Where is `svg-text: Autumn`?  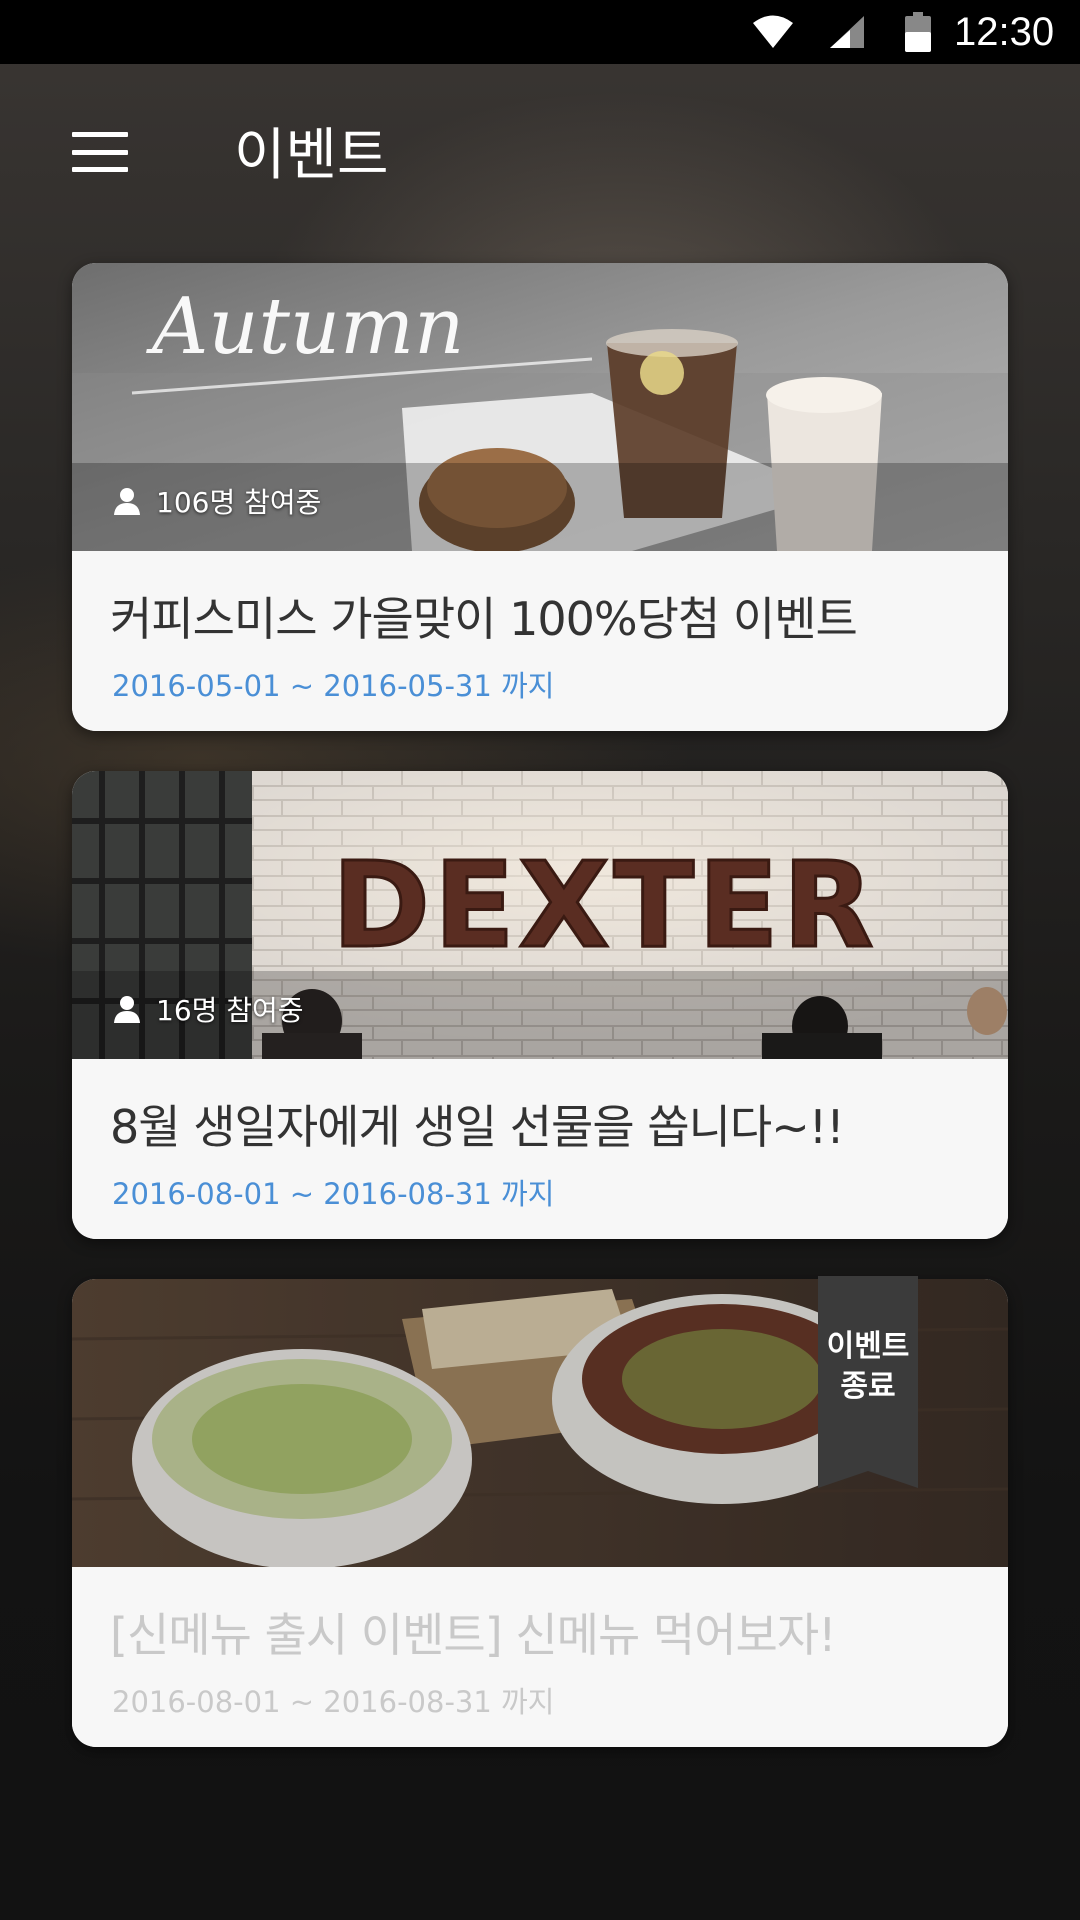
svg-text: Autumn is located at coordinates (305, 327).